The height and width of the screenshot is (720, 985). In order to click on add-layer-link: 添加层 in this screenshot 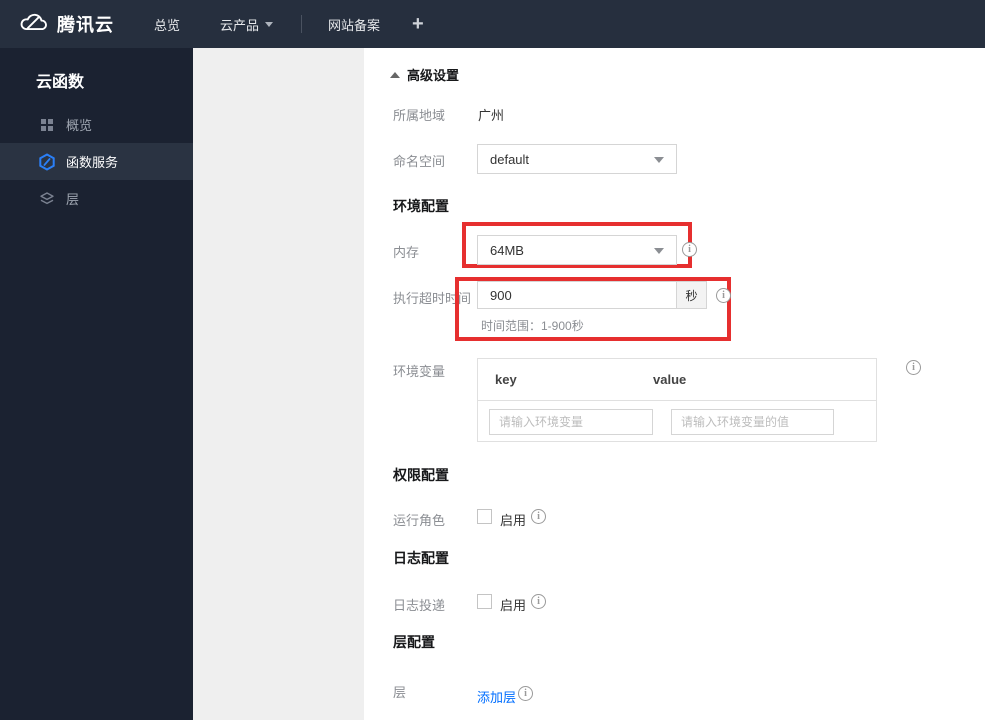, I will do `click(496, 696)`.